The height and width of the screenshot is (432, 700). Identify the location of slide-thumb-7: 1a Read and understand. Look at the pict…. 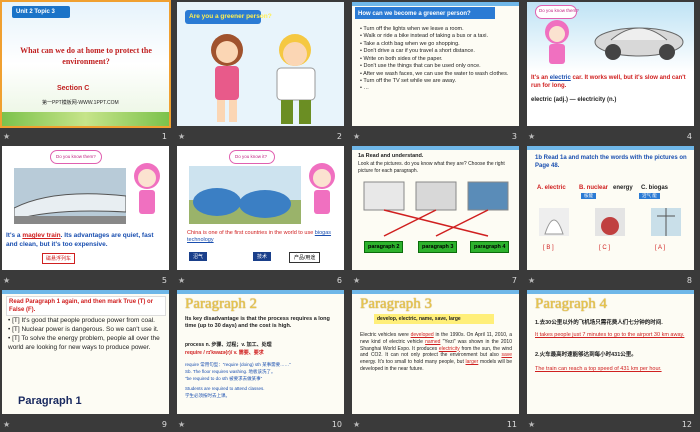
(437, 216).